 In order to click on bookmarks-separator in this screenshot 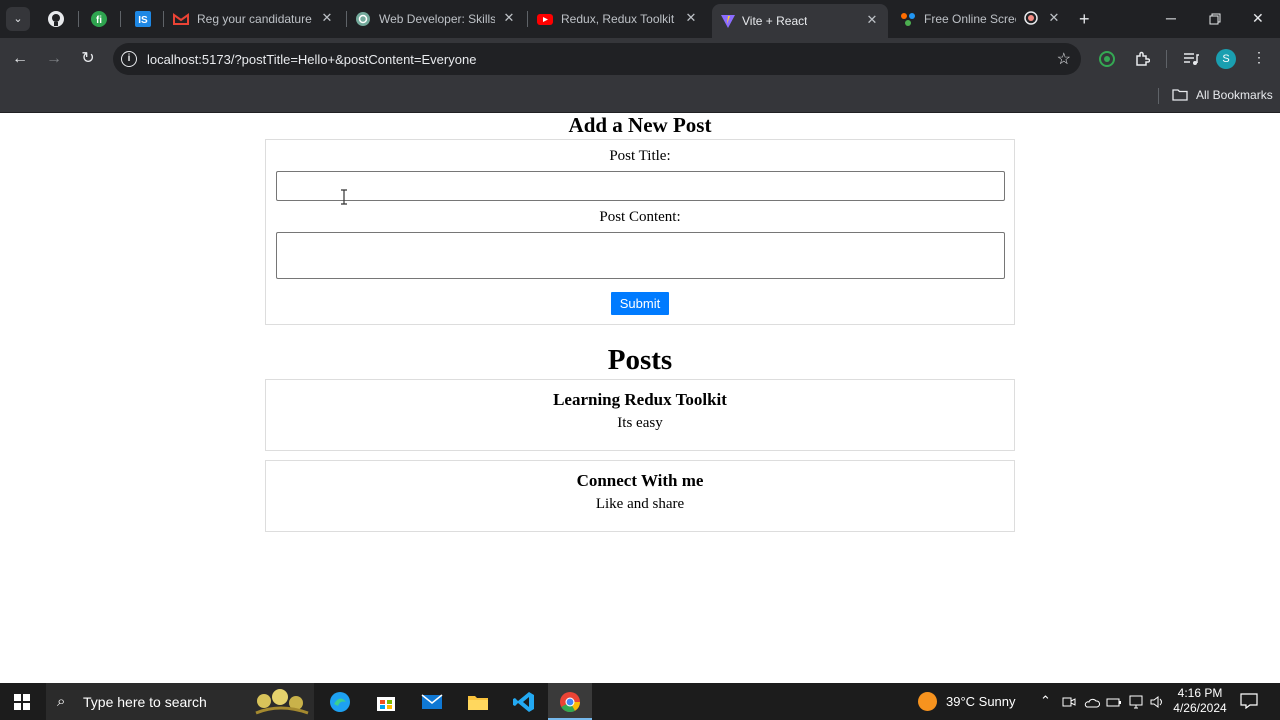, I will do `click(1158, 96)`.